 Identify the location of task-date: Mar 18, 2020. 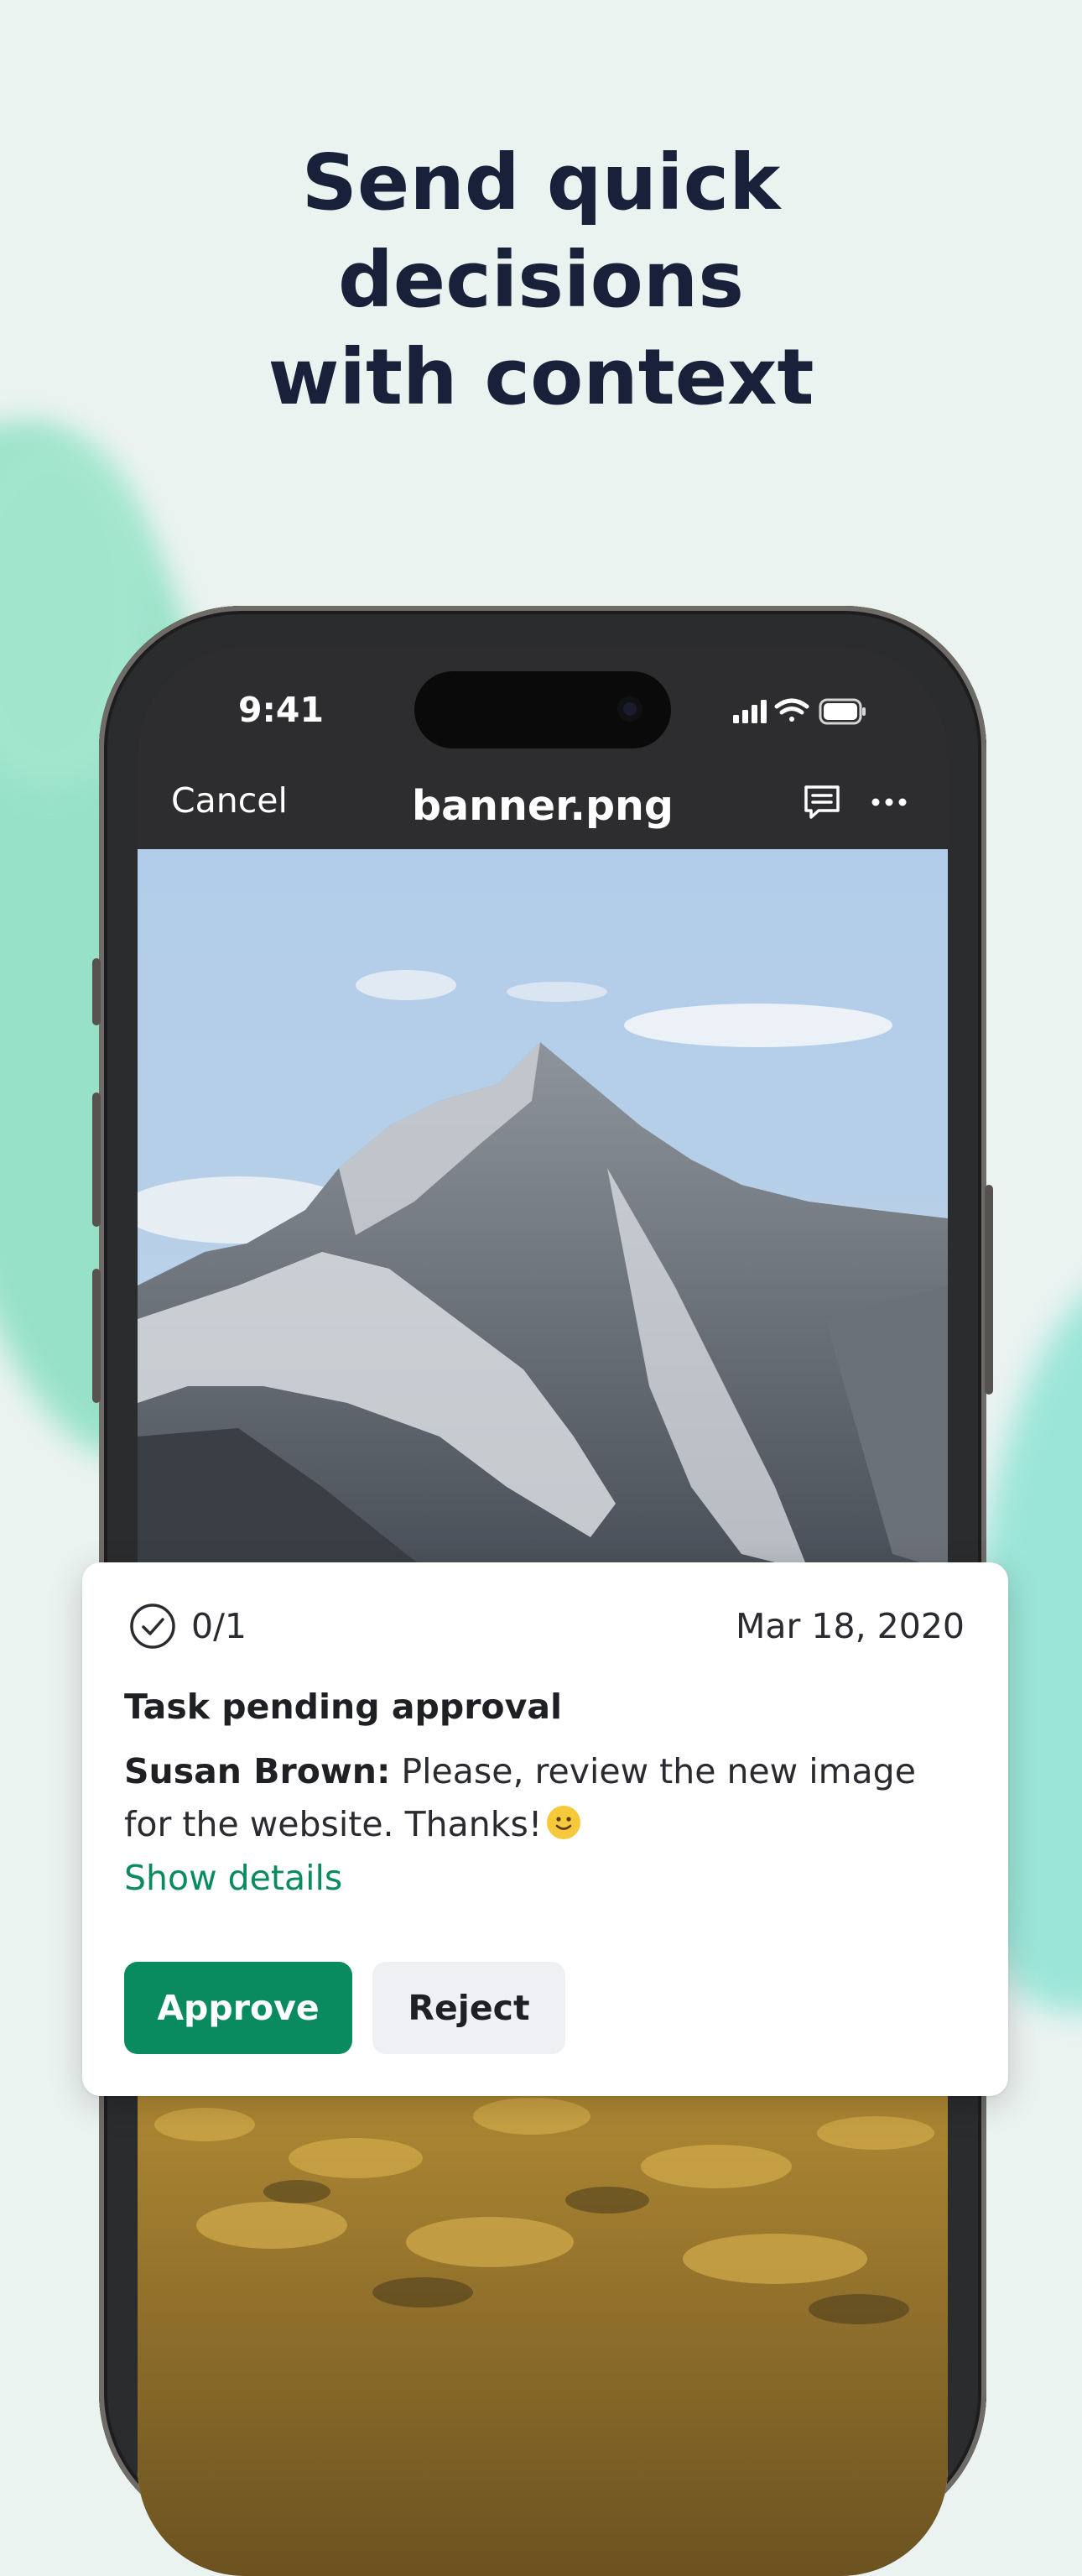
(850, 1626).